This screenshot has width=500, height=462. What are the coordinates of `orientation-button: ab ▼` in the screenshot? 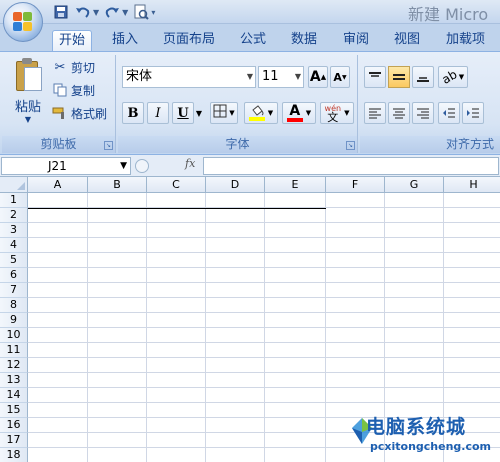 It's located at (453, 77).